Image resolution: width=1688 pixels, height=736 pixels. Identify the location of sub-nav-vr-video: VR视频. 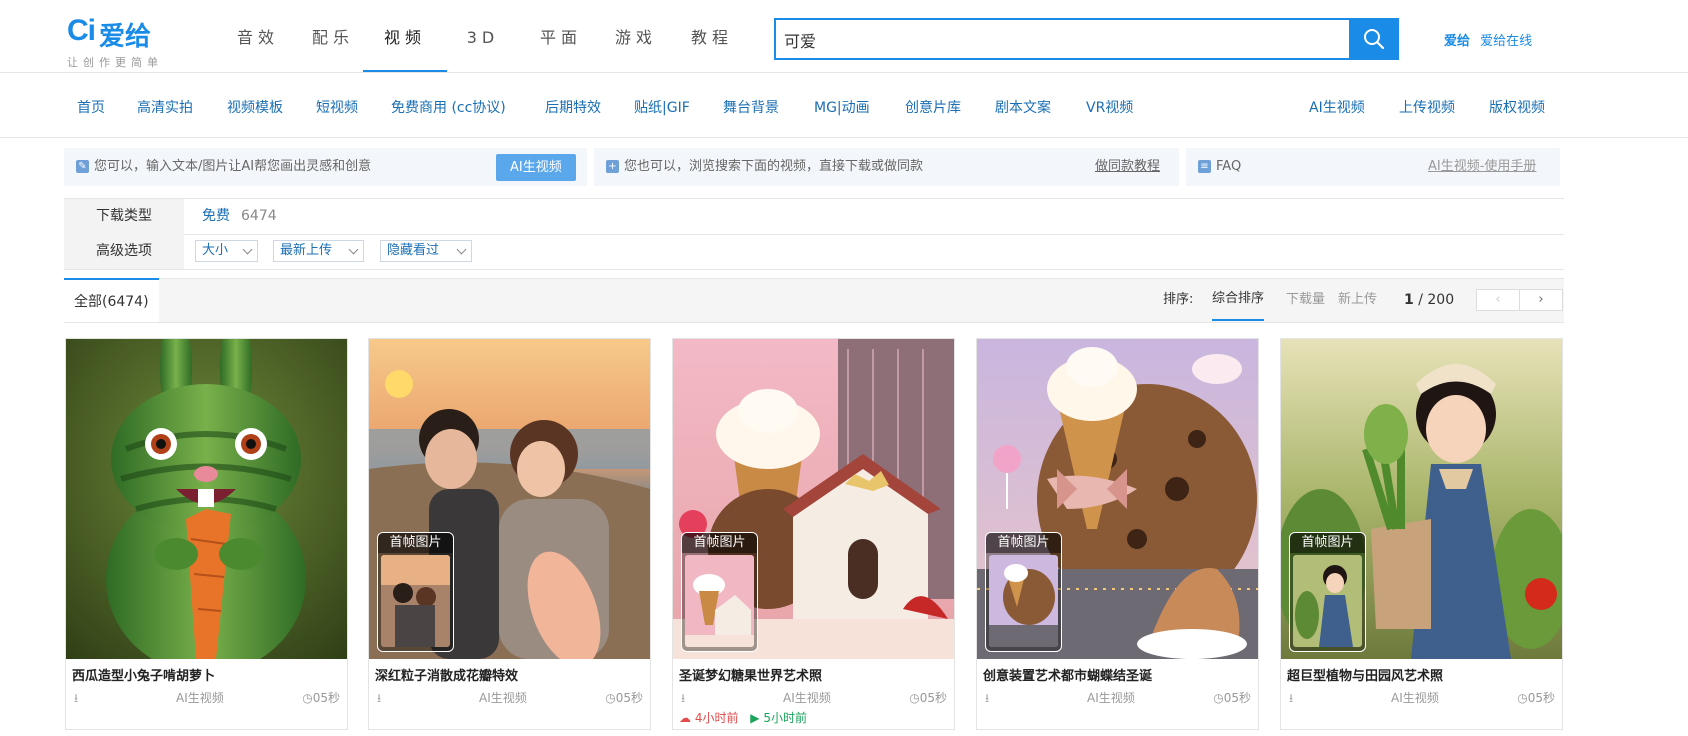
(1109, 105).